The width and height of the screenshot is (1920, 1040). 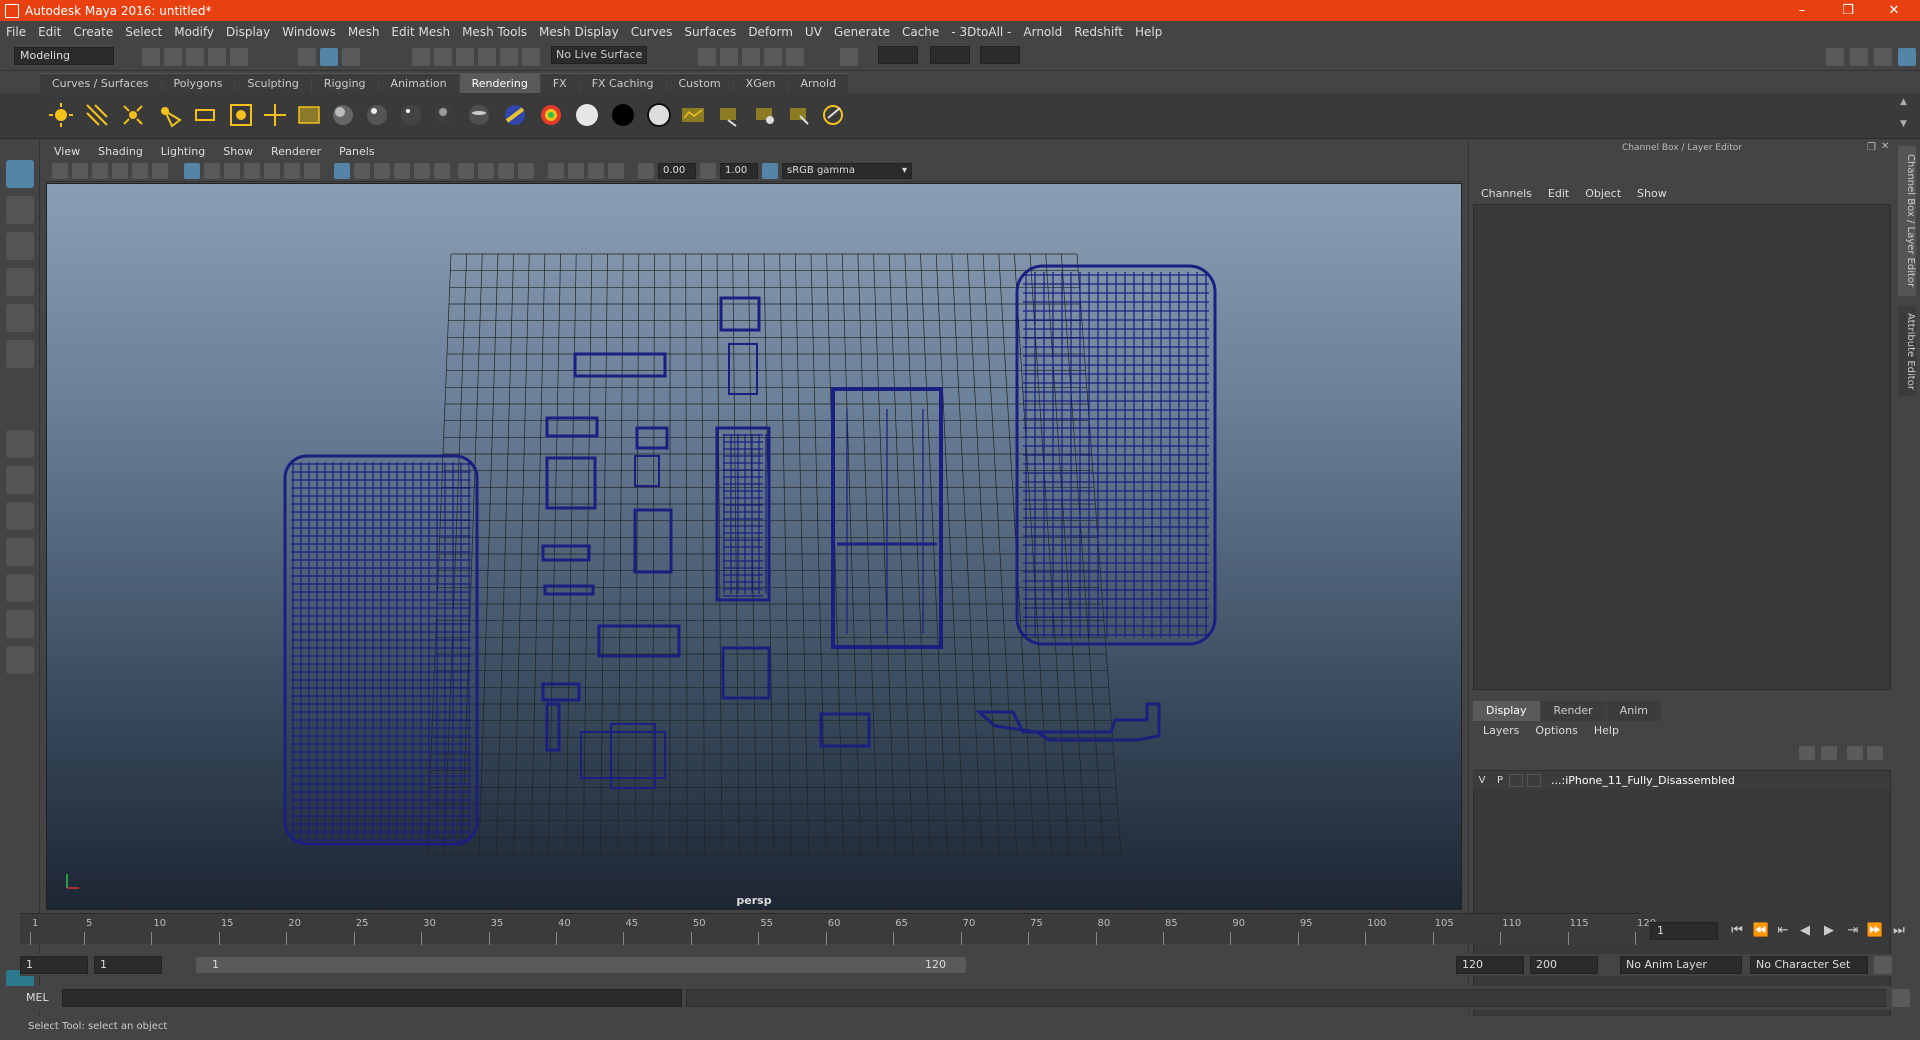 What do you see at coordinates (307, 57) in the screenshot?
I see `select-hierarchy-icon` at bounding box center [307, 57].